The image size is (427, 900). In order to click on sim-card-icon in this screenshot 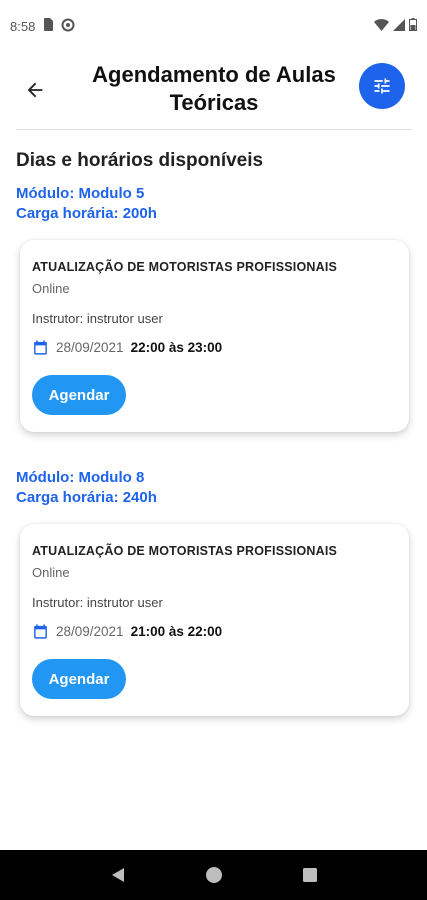, I will do `click(48, 26)`.